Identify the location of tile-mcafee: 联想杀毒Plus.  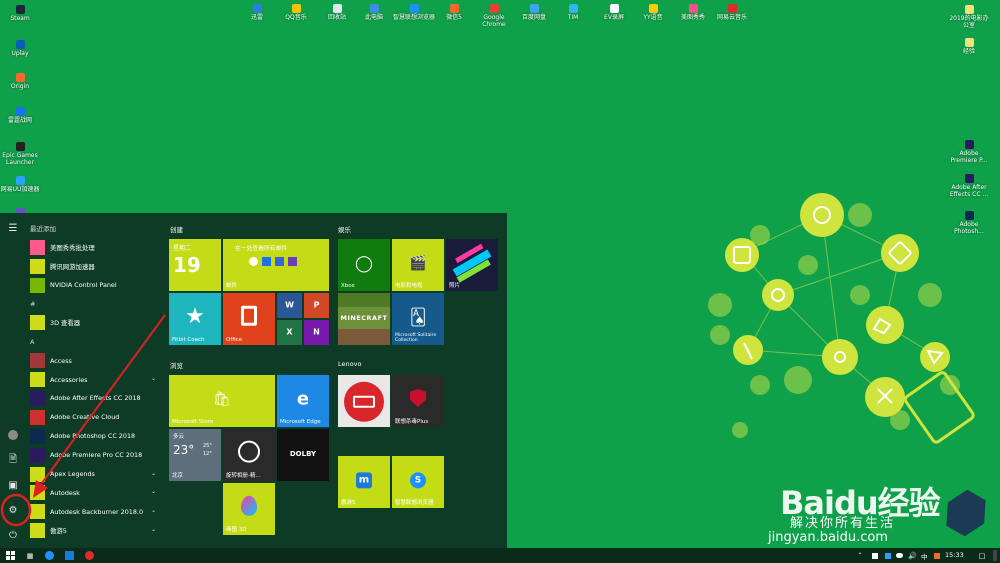
(418, 401).